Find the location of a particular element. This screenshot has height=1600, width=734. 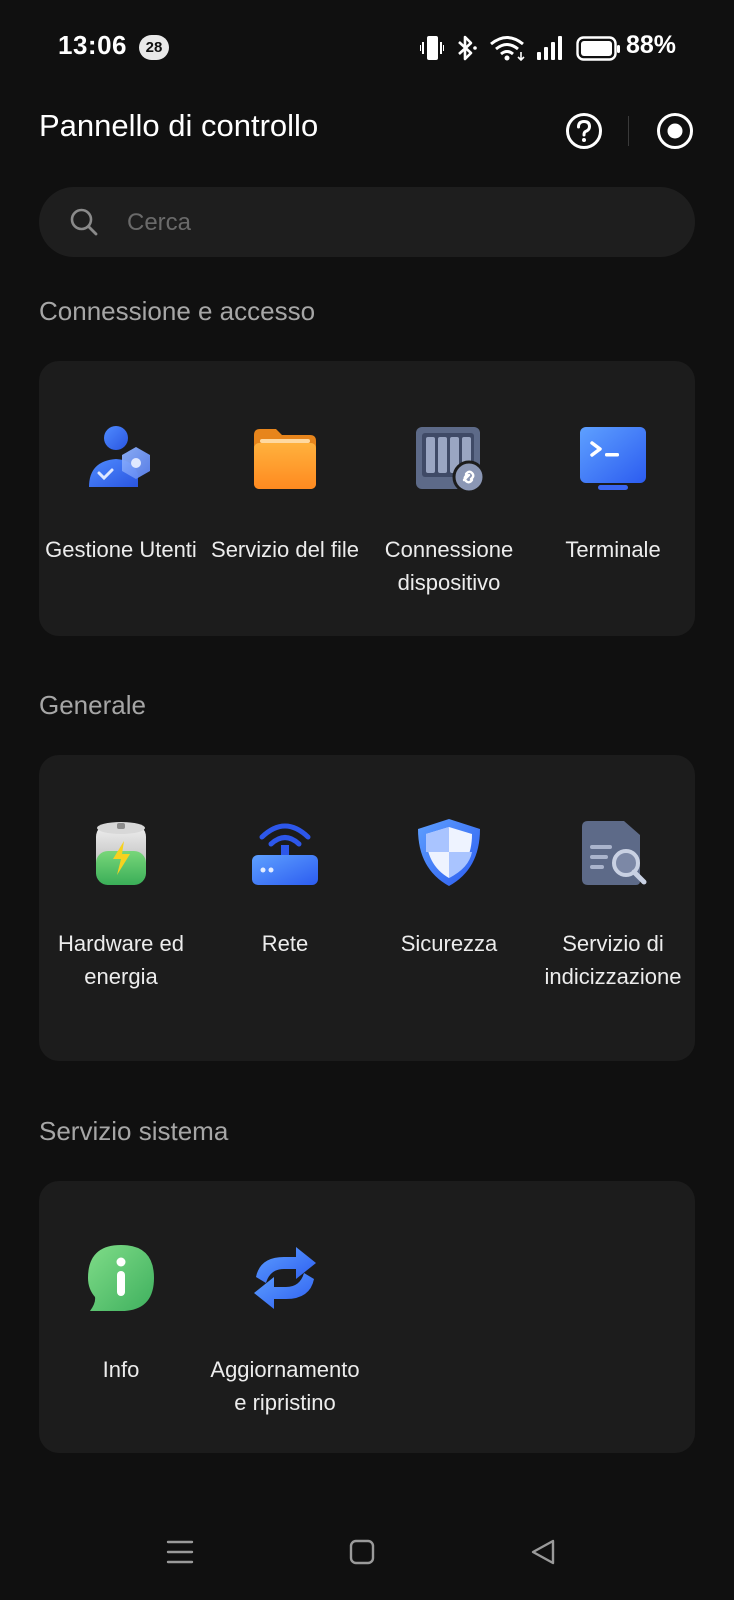

signal-icon is located at coordinates (550, 50).